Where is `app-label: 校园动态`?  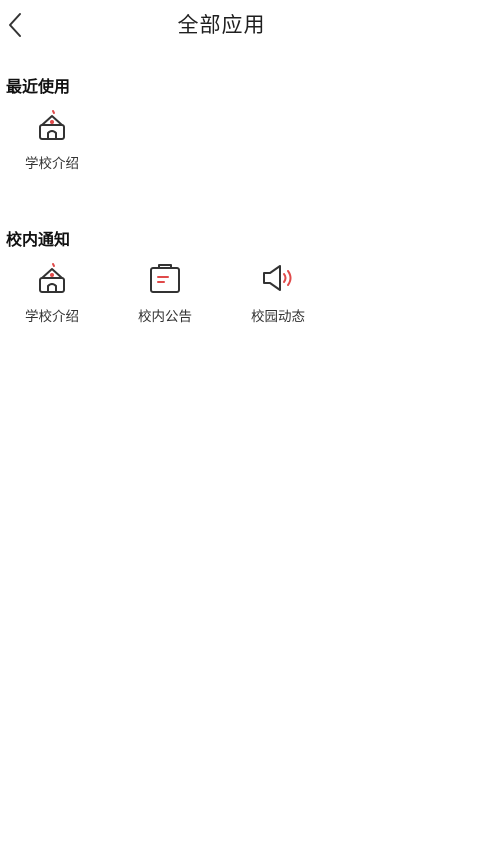
app-label: 校园动态 is located at coordinates (278, 317).